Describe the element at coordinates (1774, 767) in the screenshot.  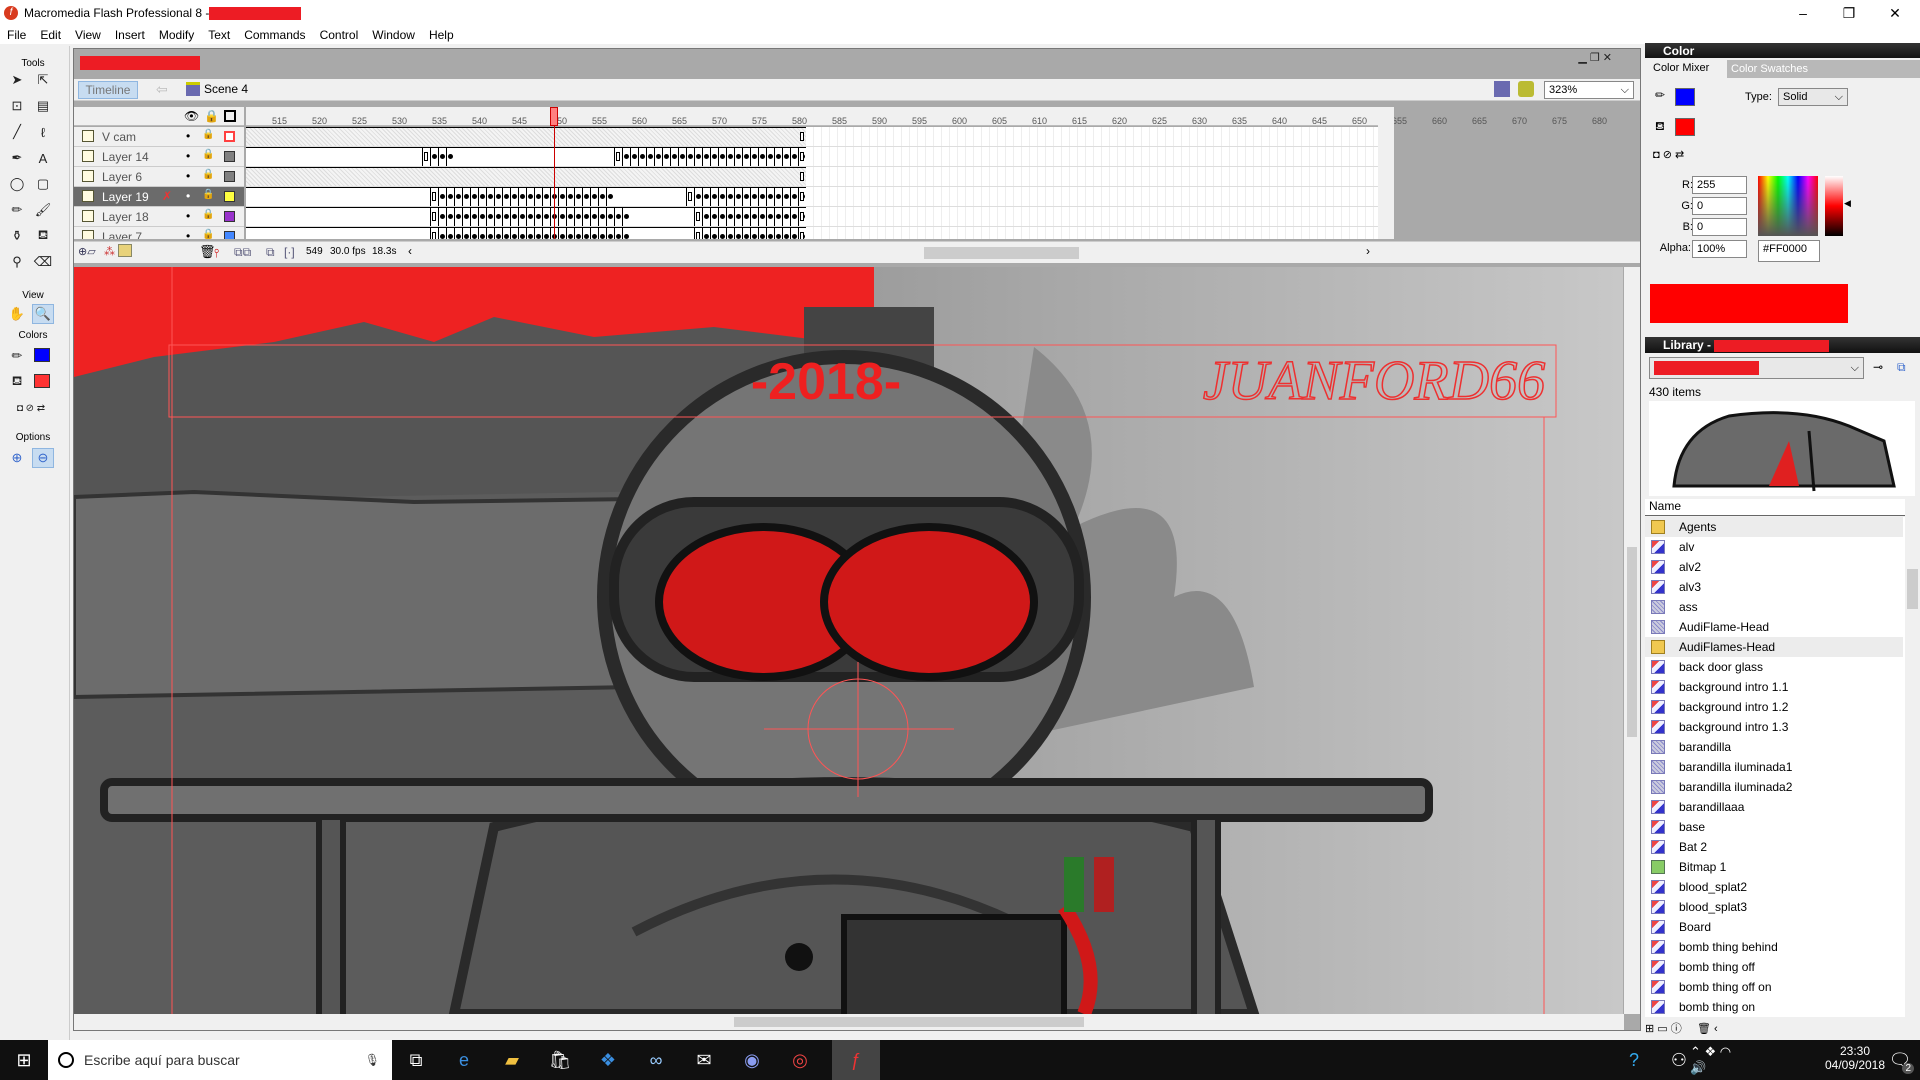
I see `library-item: barandilla iluminada1` at that location.